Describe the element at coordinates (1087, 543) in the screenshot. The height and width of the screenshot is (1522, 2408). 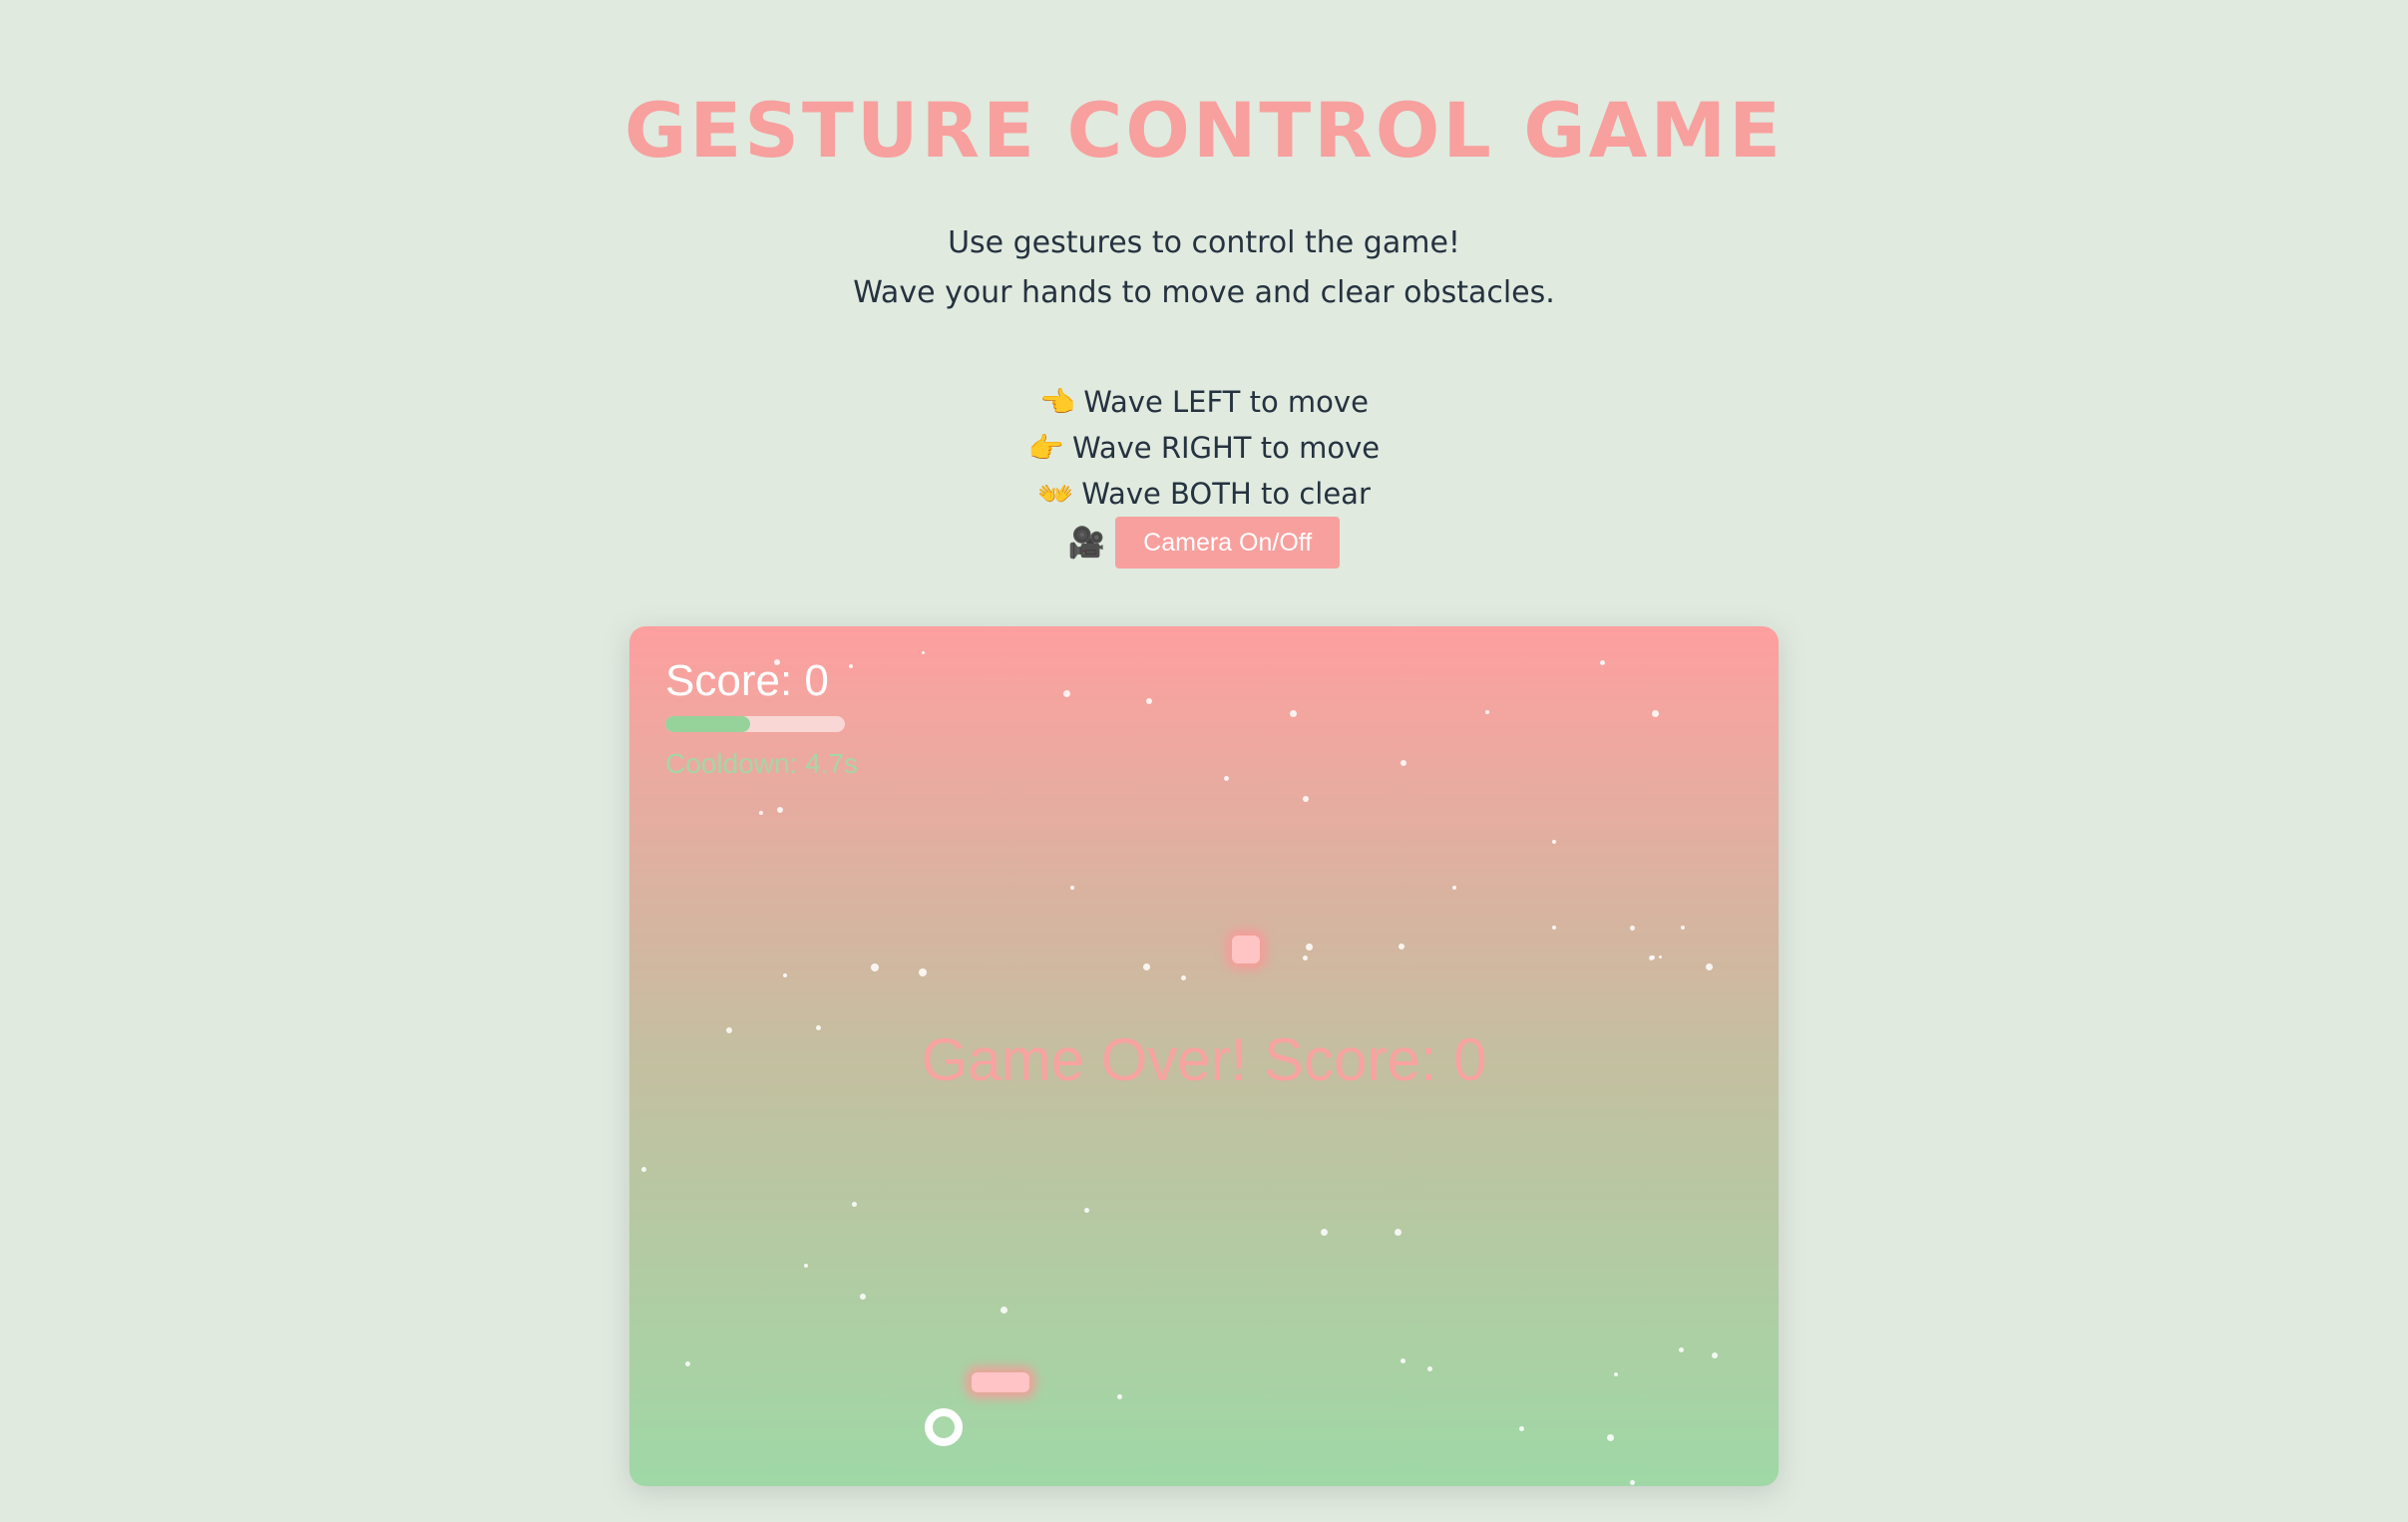
I see `camera-icon: 🎥` at that location.